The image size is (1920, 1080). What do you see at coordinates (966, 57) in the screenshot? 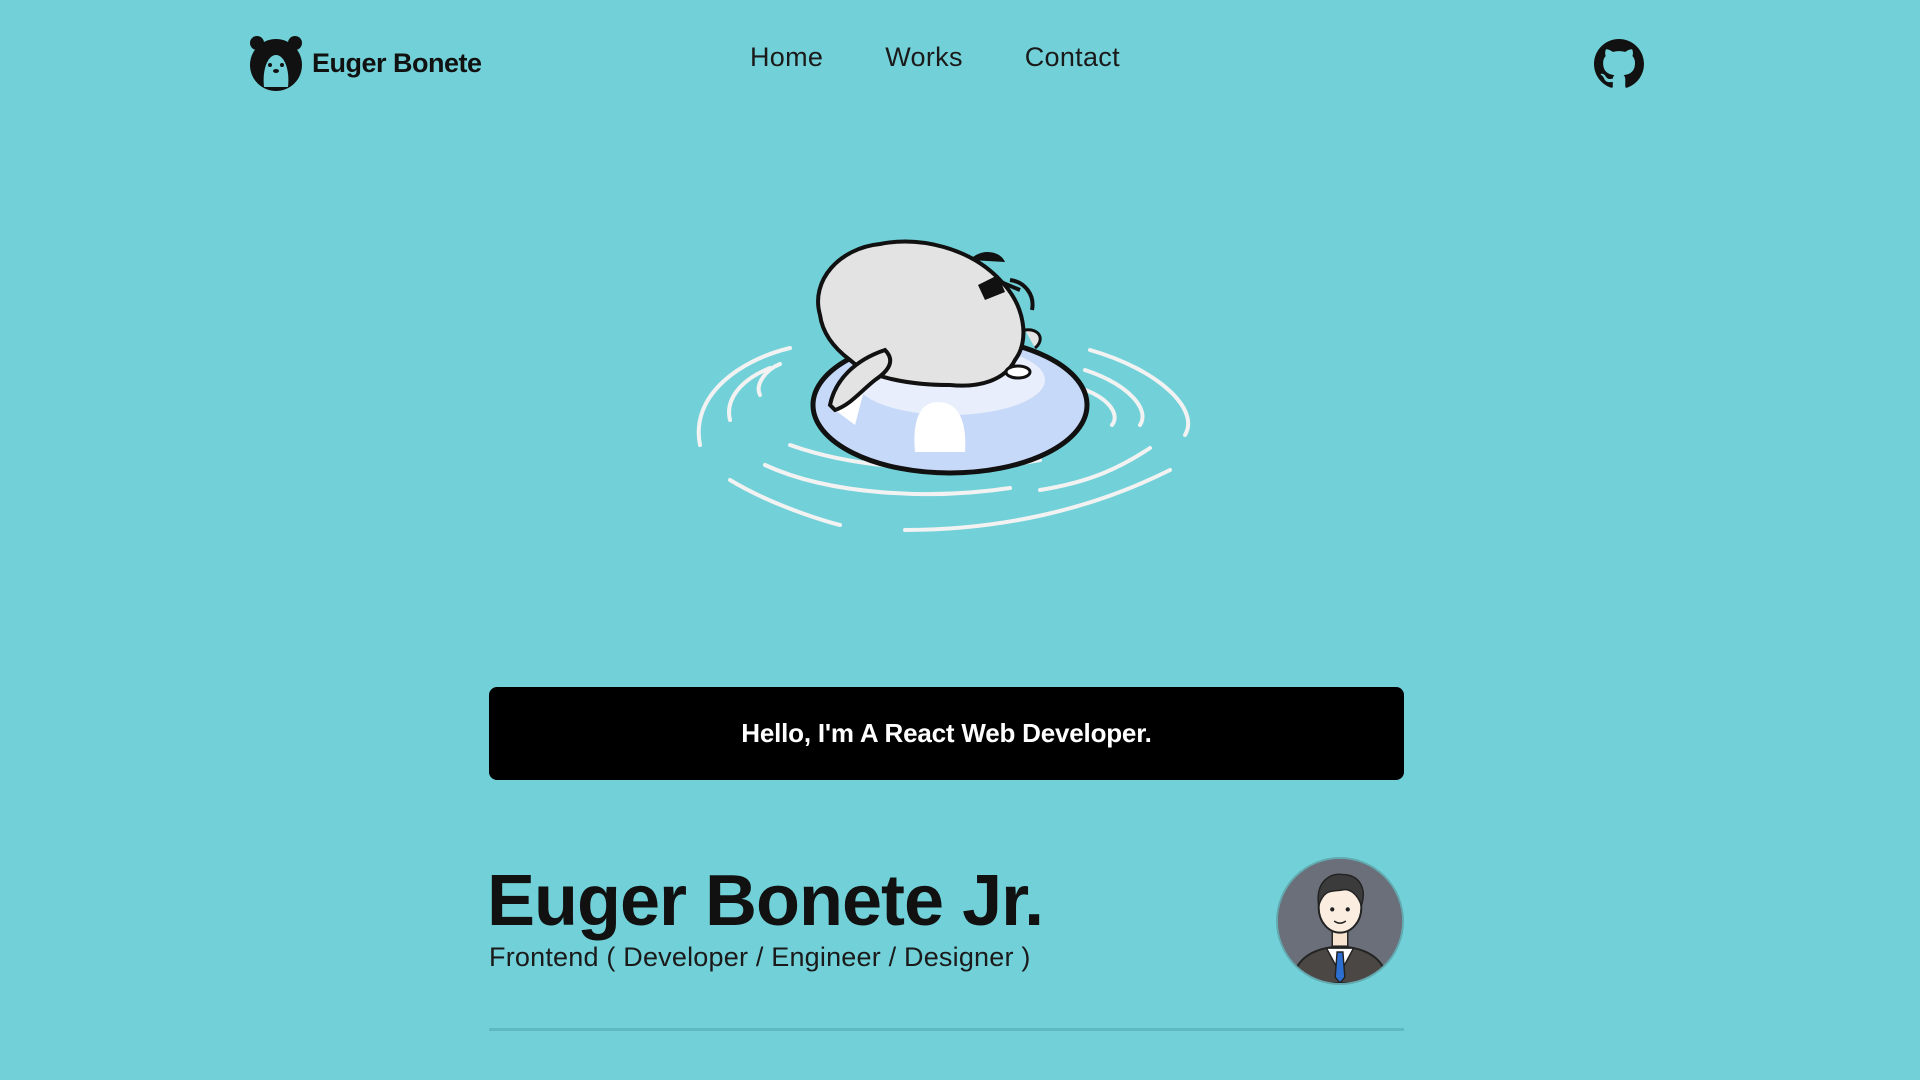
I see `main-nav: Home Works Contact` at bounding box center [966, 57].